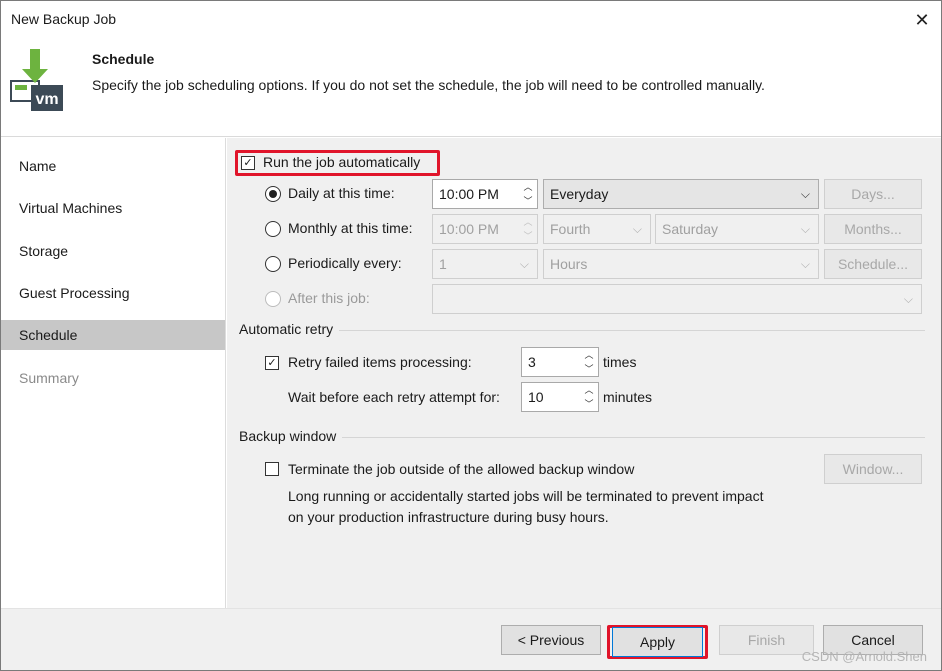  What do you see at coordinates (560, 397) in the screenshot?
I see `wait-minutes-input: 10 ︿ ﹀` at bounding box center [560, 397].